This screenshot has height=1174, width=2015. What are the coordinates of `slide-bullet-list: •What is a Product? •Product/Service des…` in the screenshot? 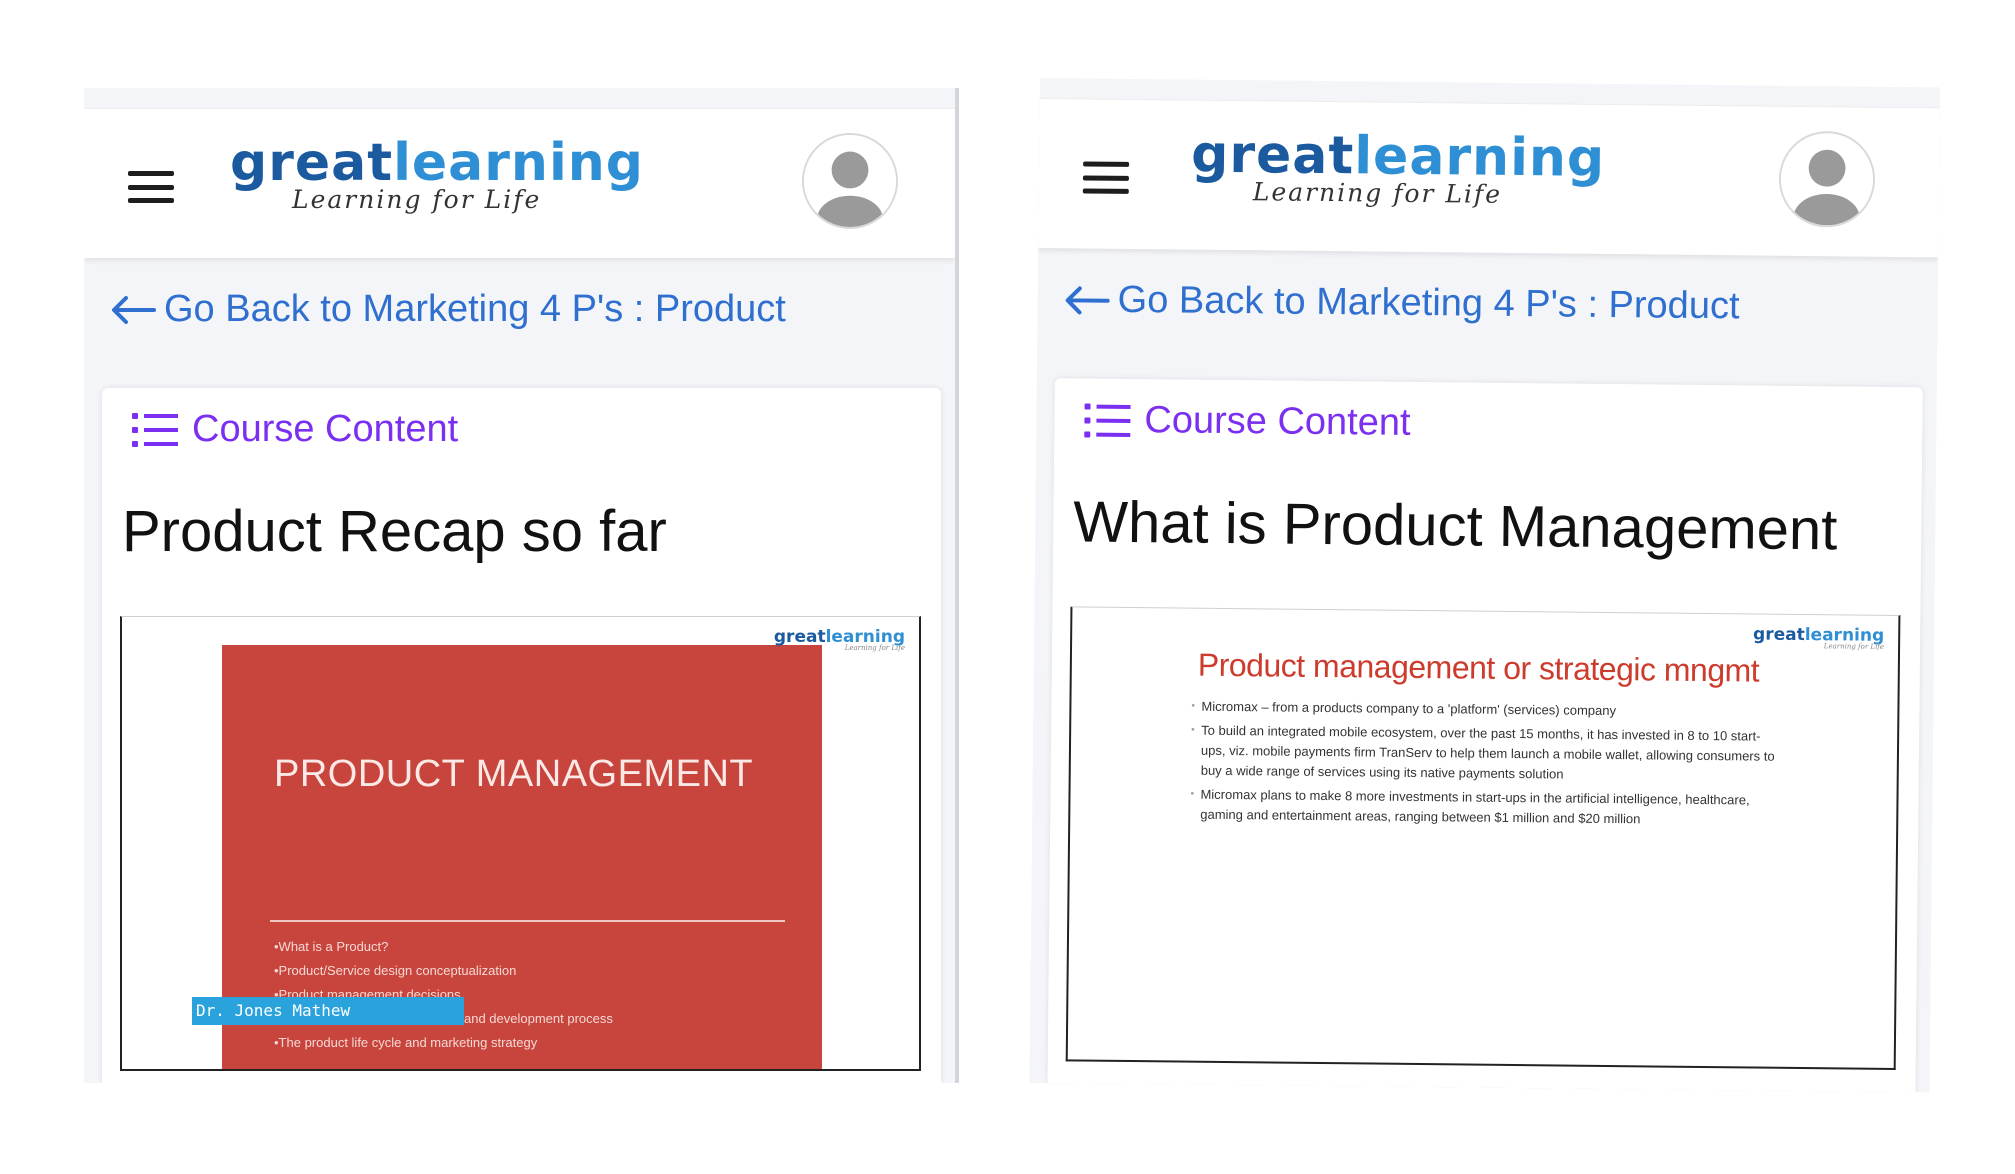 It's located at (443, 995).